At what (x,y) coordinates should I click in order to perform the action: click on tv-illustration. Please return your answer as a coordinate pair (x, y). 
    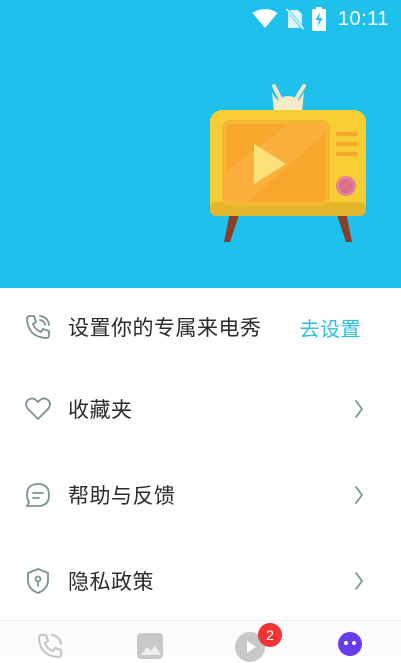
    Looking at the image, I should click on (288, 163).